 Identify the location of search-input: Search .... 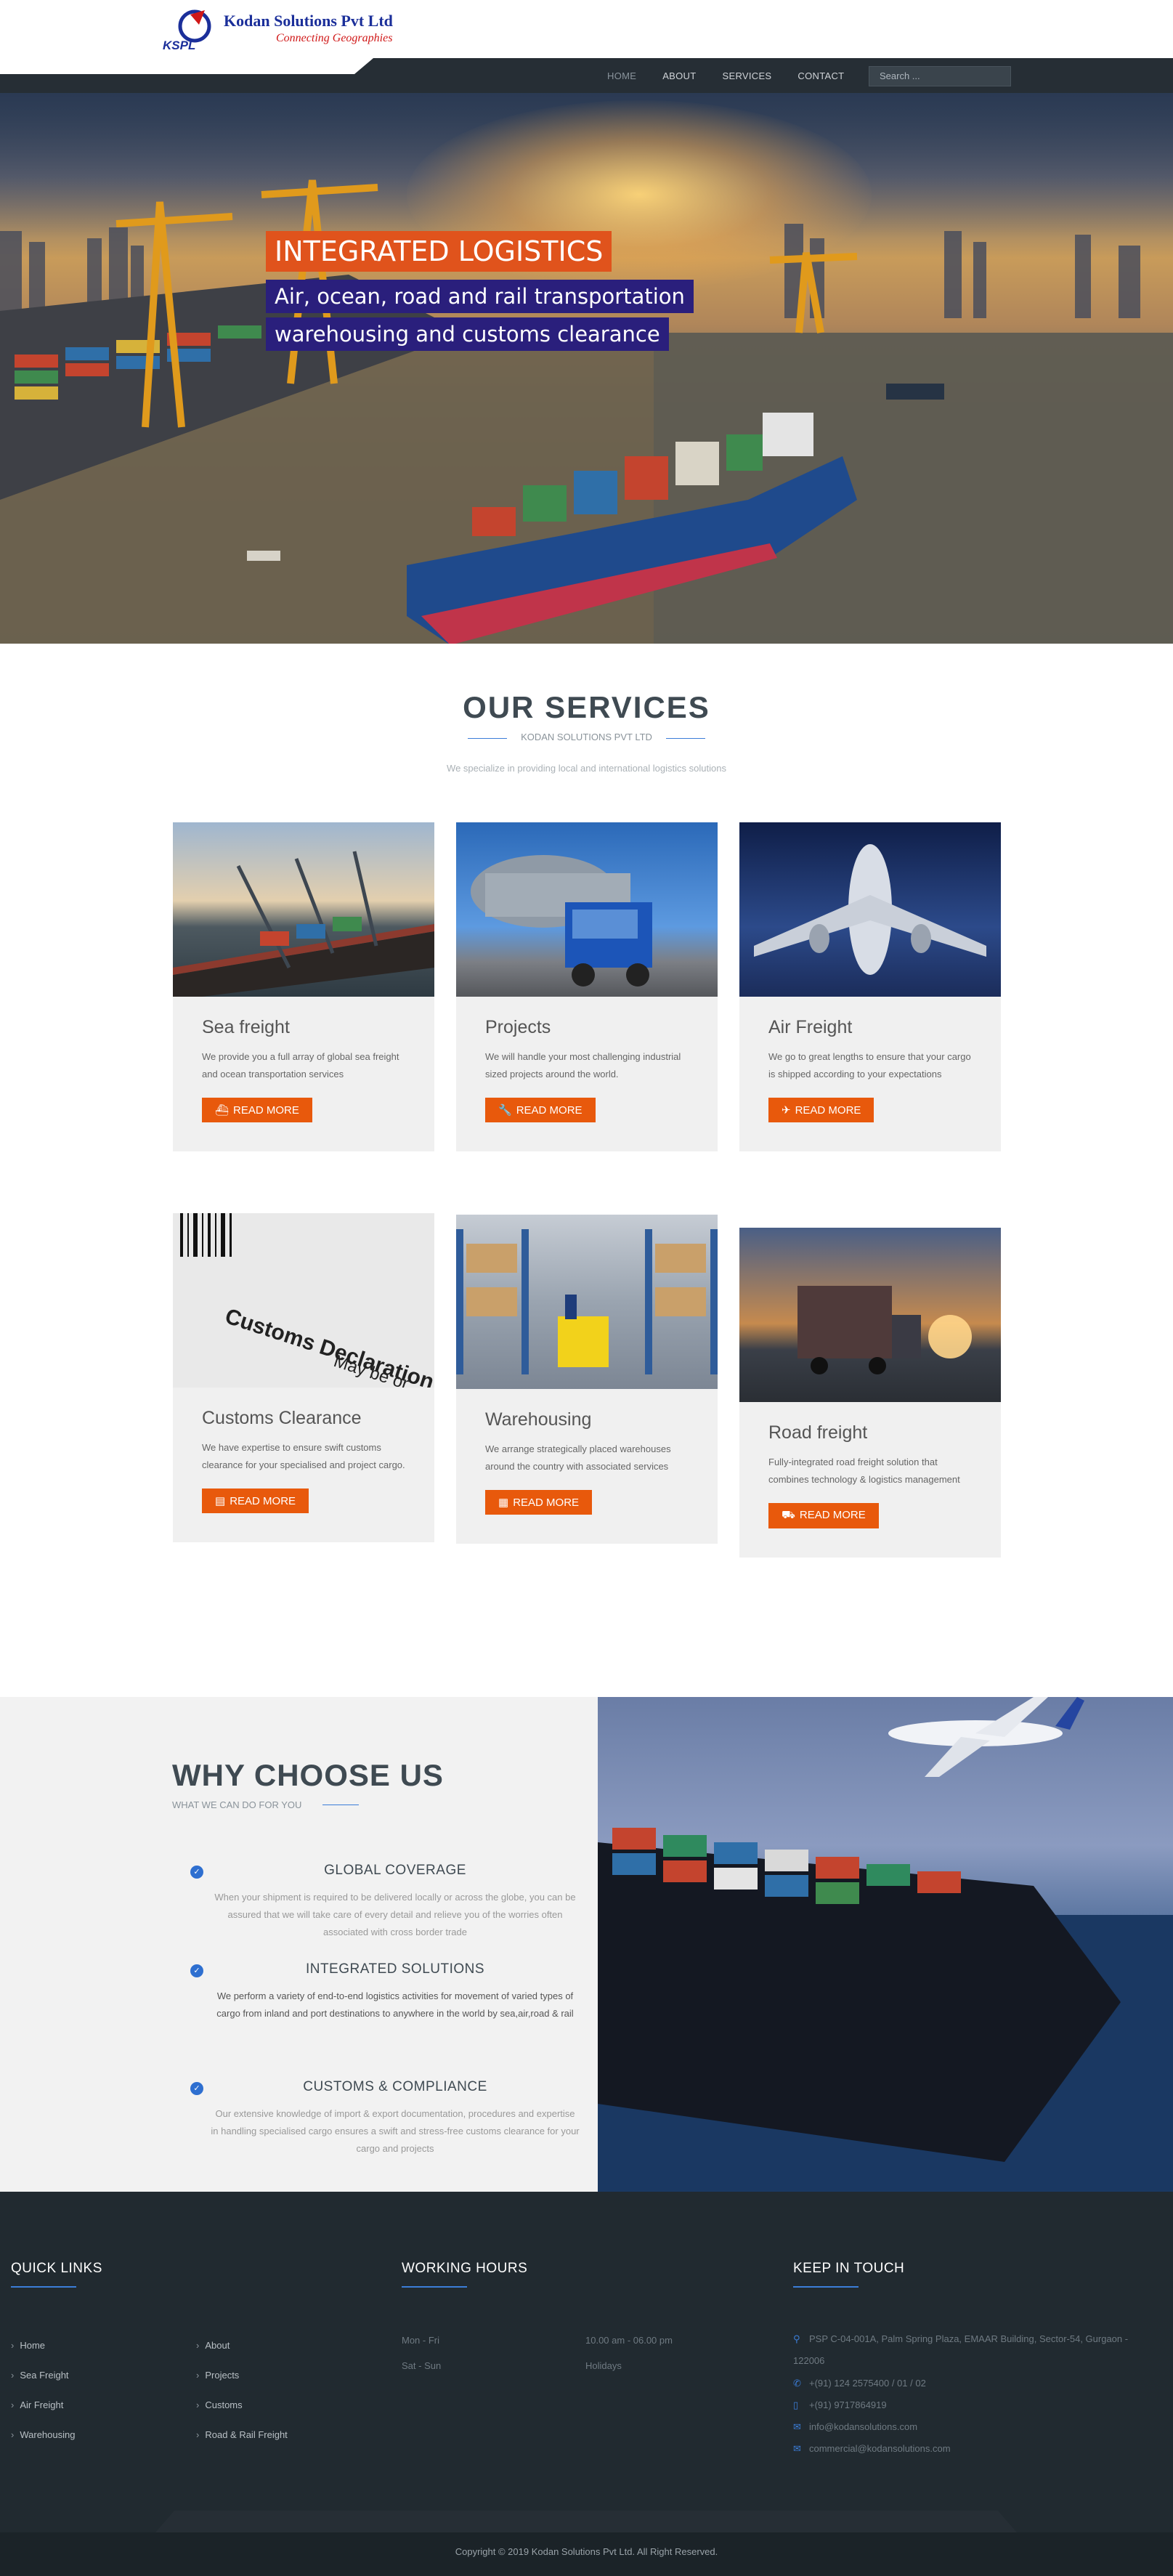
(940, 76).